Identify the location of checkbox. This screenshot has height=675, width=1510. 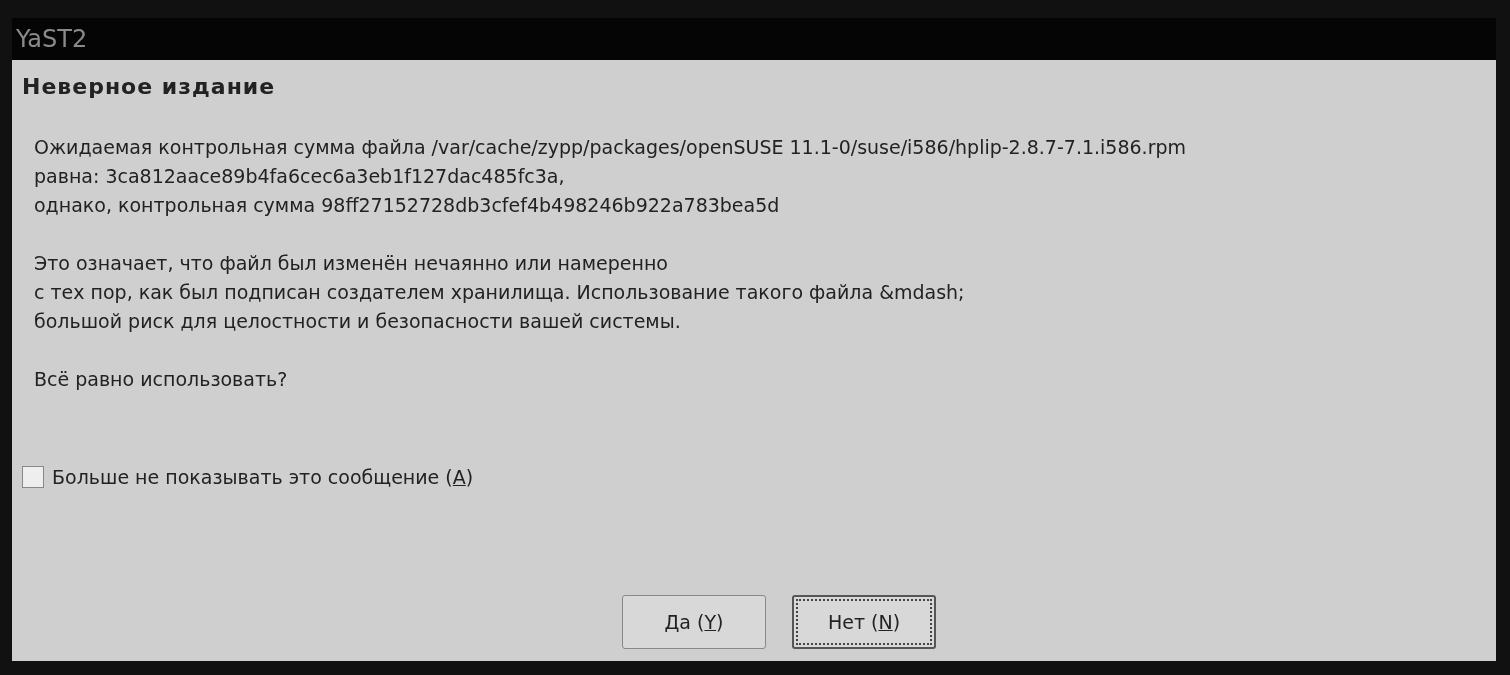
(33, 477).